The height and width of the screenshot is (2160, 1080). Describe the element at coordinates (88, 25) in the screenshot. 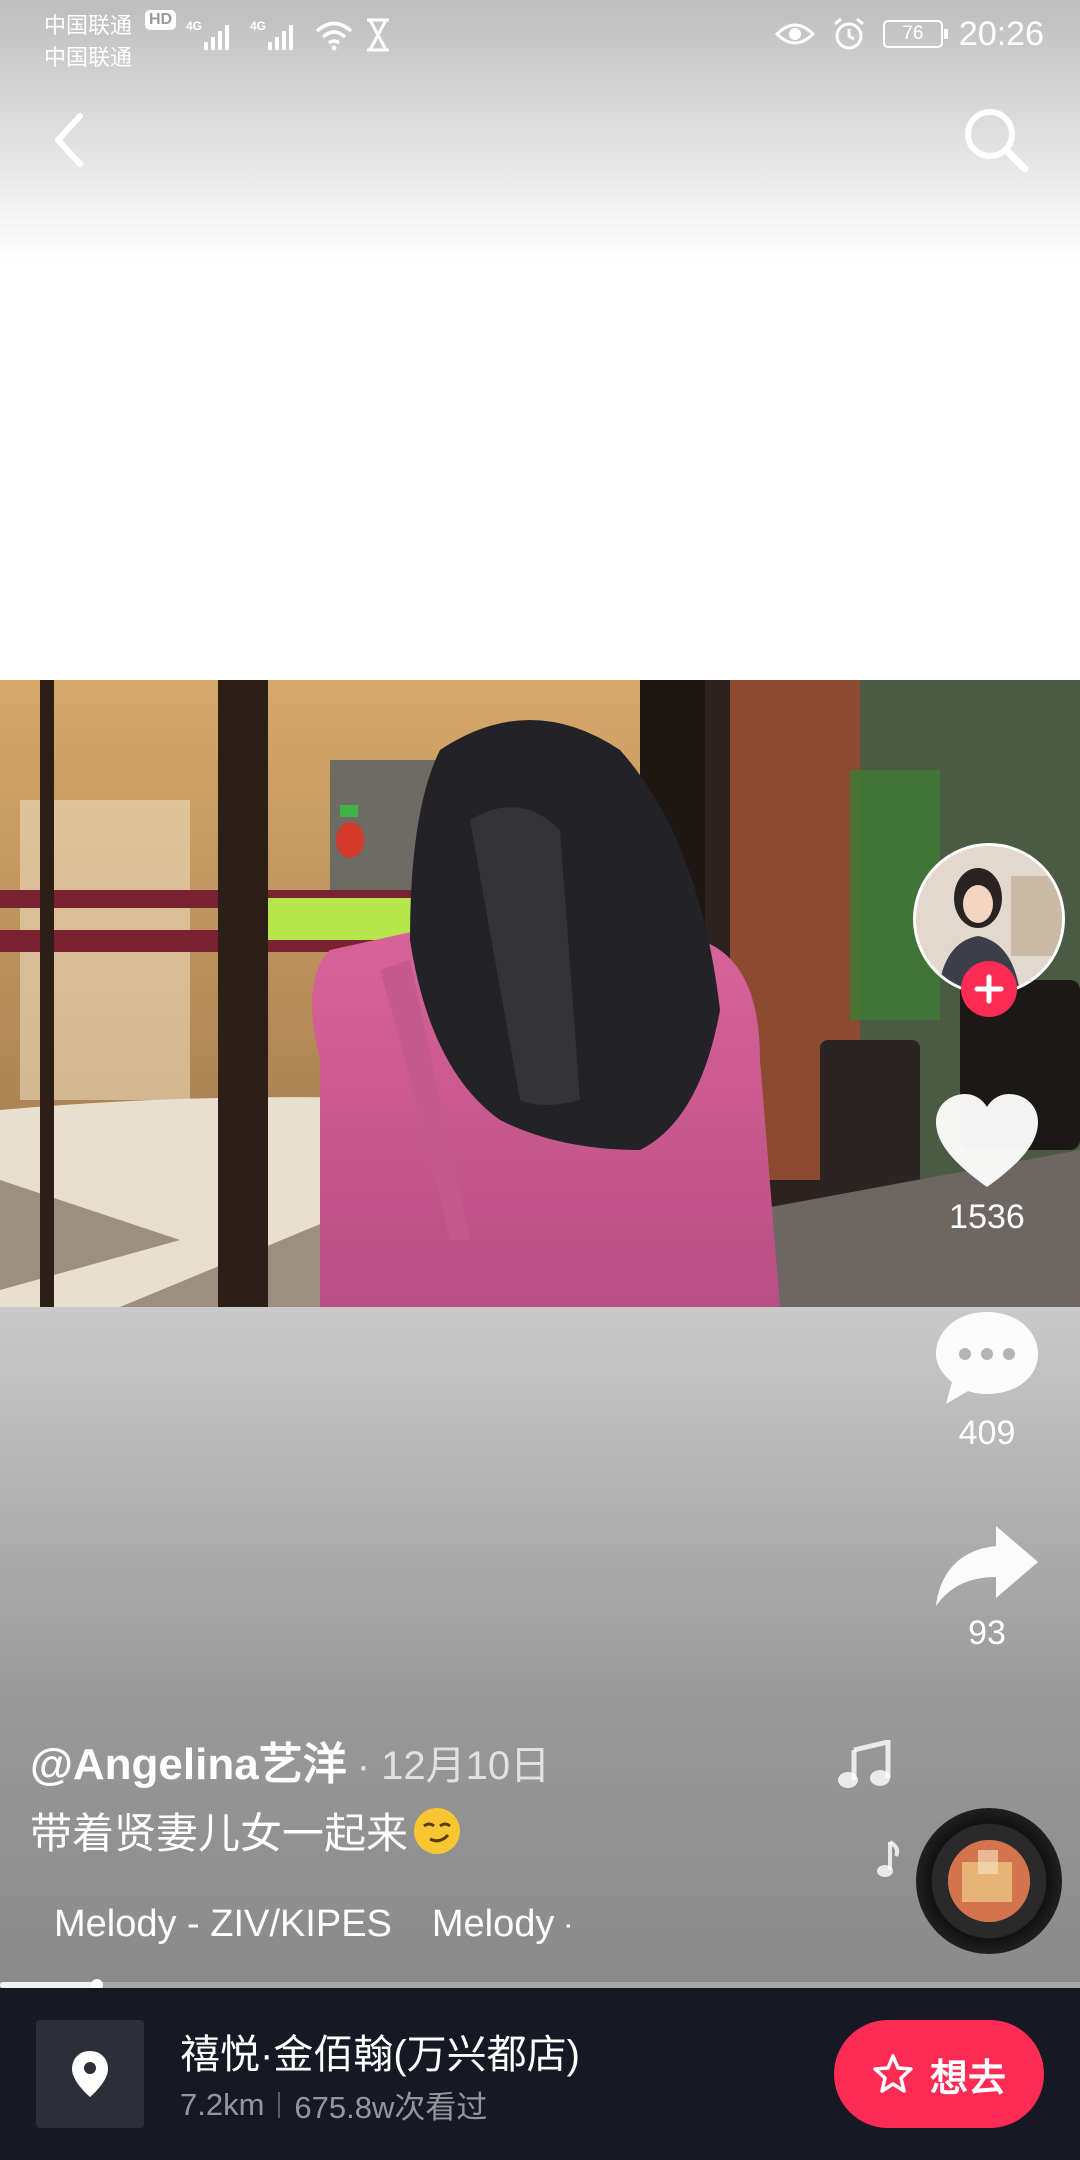

I see `carrier-label-1: 中国联通` at that location.